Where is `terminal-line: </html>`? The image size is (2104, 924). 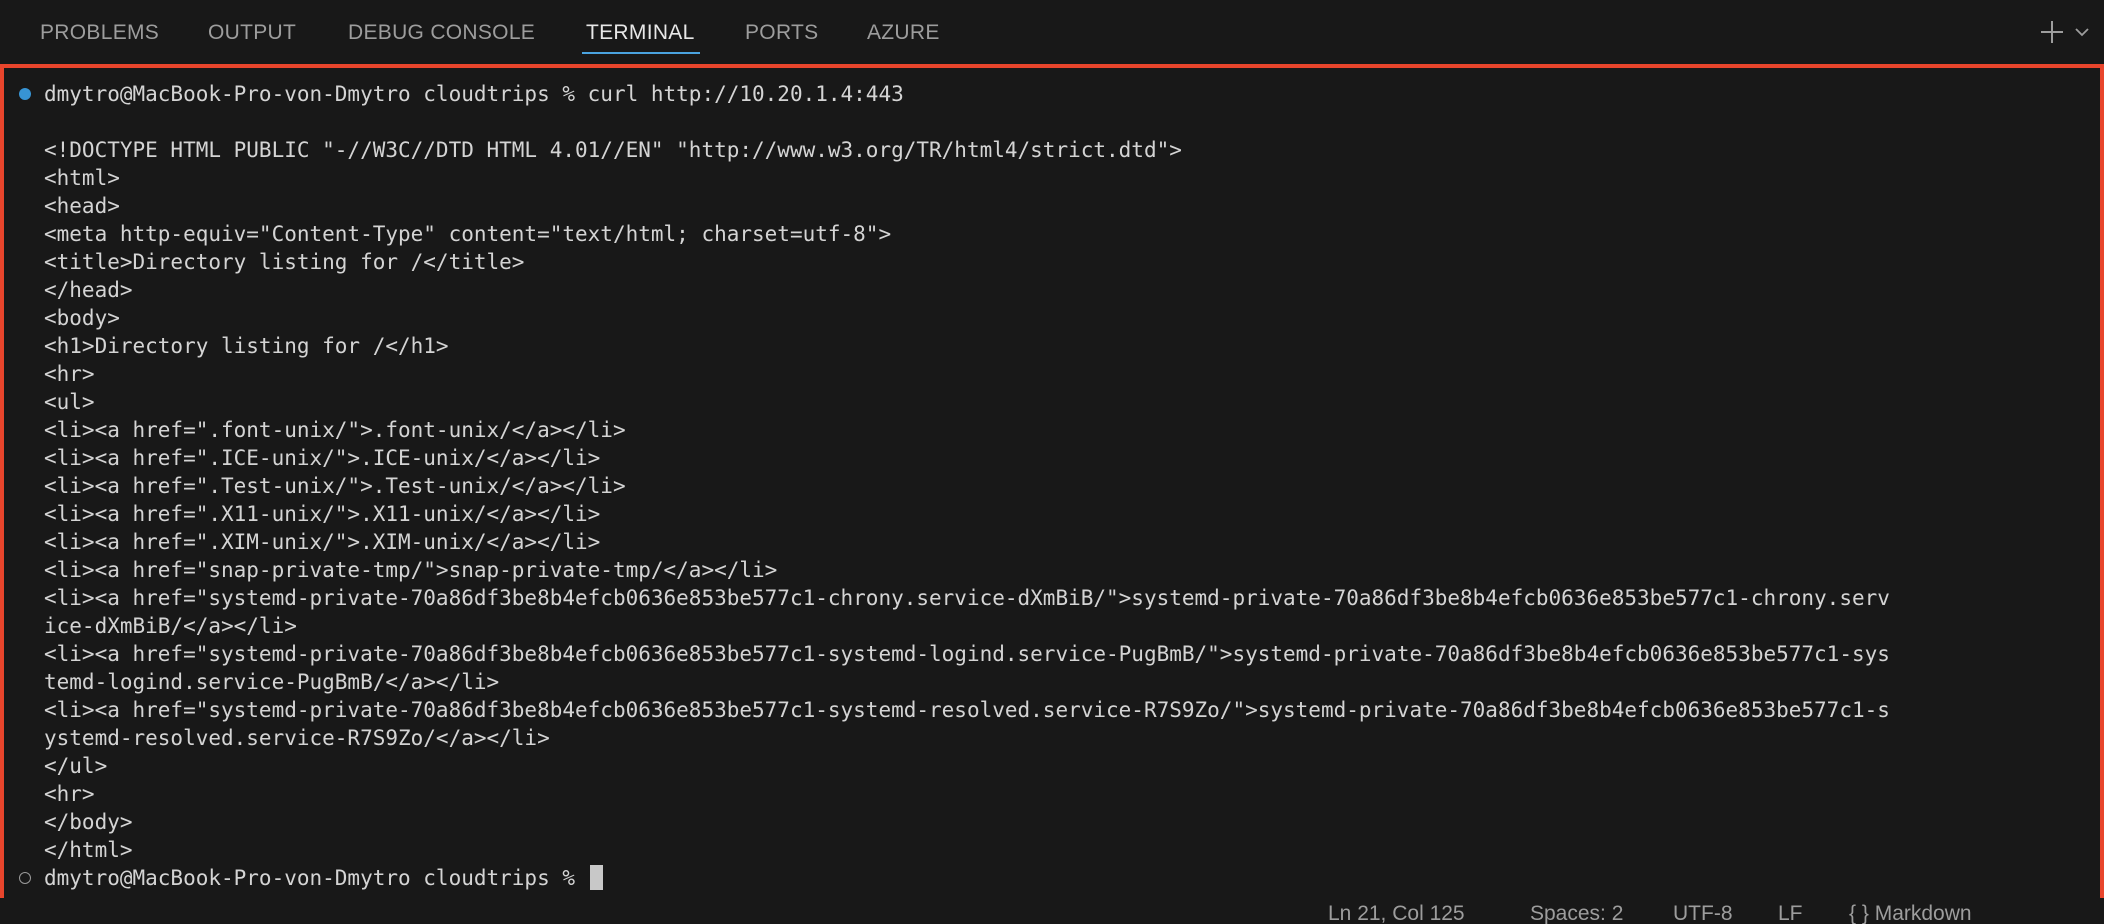
terminal-line: </html> is located at coordinates (88, 850).